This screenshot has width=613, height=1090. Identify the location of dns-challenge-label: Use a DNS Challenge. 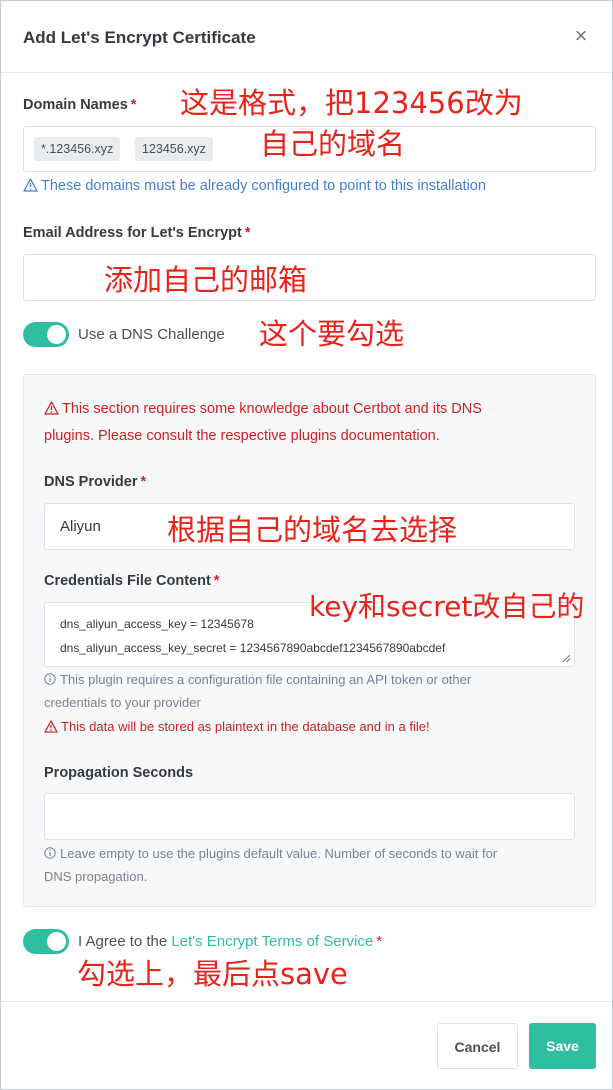
(151, 334).